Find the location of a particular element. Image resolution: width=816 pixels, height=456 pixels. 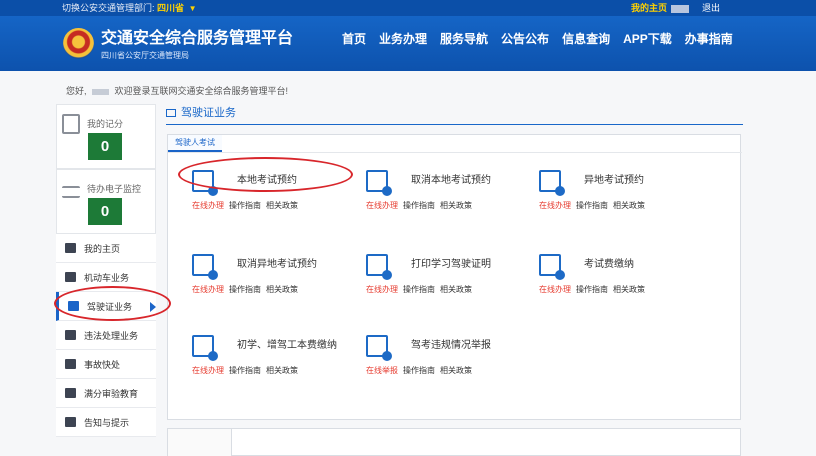

tab-driver-exam: 驾驶人考试 is located at coordinates (195, 143).